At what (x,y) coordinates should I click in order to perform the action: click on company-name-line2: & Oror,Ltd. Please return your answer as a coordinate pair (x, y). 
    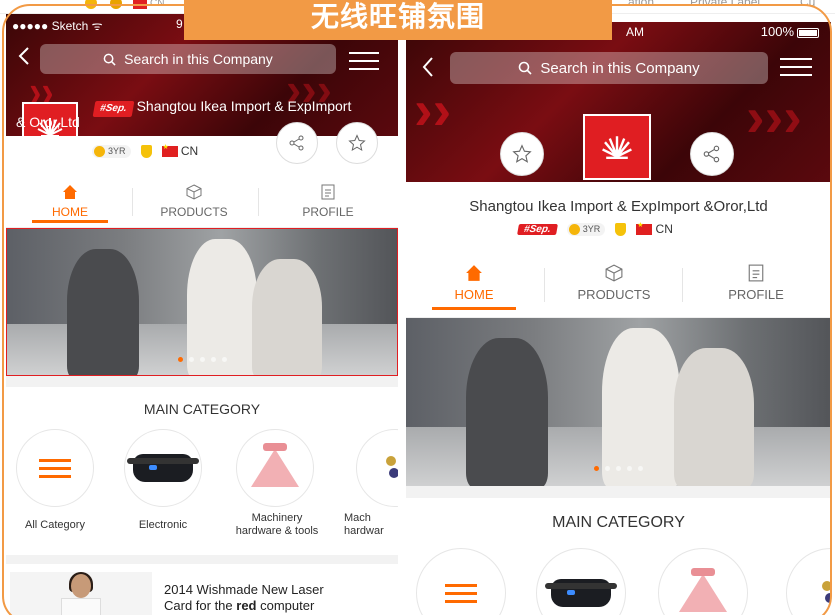
    Looking at the image, I should click on (48, 122).